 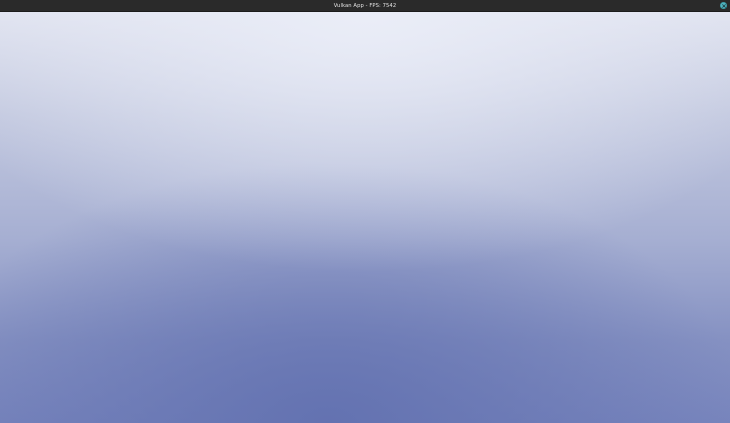 I want to click on close-icon, so click(x=723, y=5).